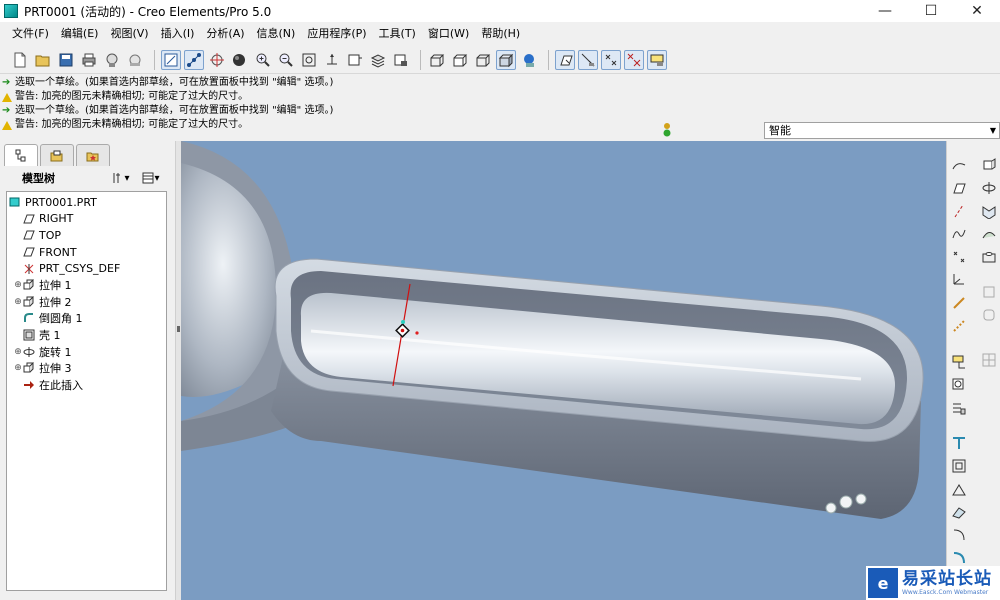 Image resolution: width=1000 pixels, height=600 pixels. Describe the element at coordinates (61, 202) in the screenshot. I see `tree-node-label: PRT0001.PRT` at that location.